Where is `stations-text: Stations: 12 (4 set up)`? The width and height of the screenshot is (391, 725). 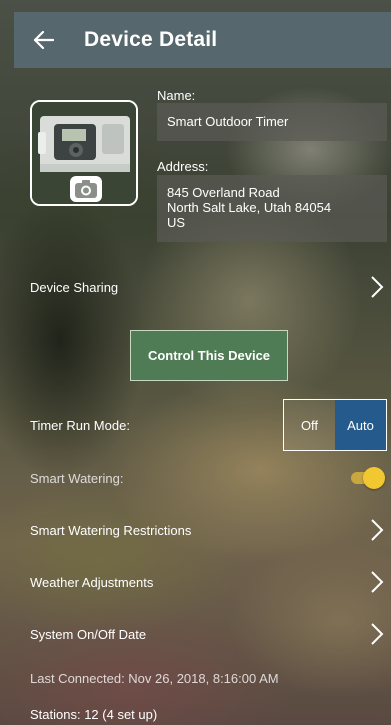
stations-text: Stations: 12 (4 set up) is located at coordinates (94, 714).